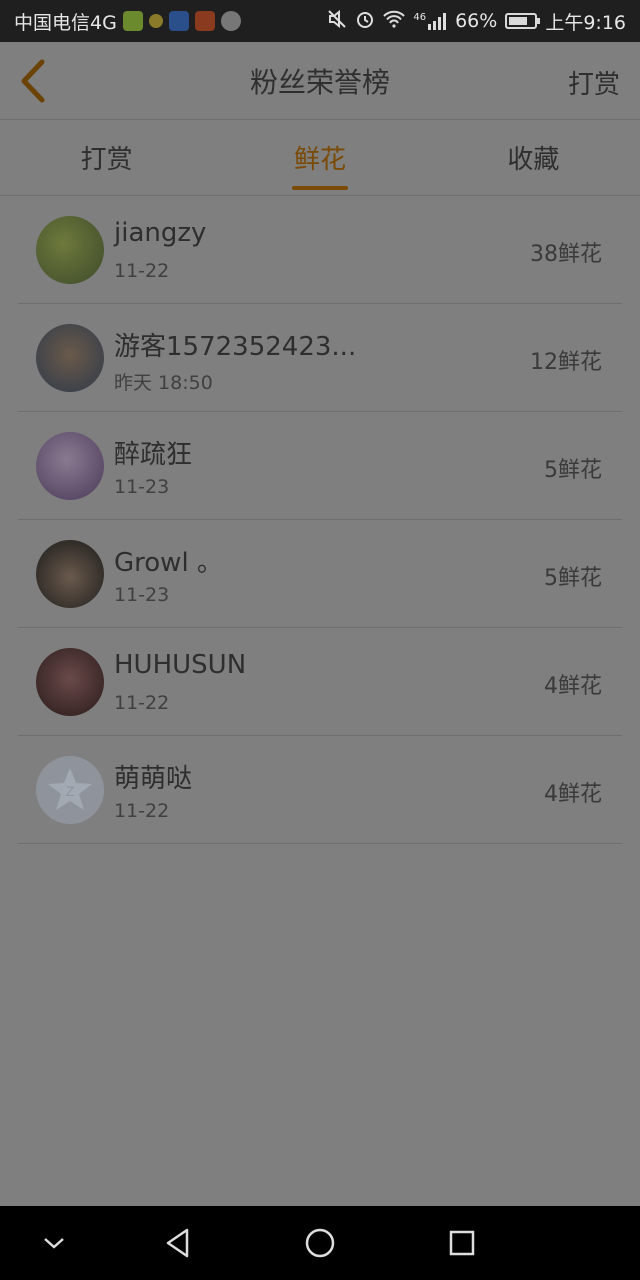 The height and width of the screenshot is (1280, 640). Describe the element at coordinates (320, 466) in the screenshot. I see `list-item: 醉疏狂 11-23 5鲜花` at that location.